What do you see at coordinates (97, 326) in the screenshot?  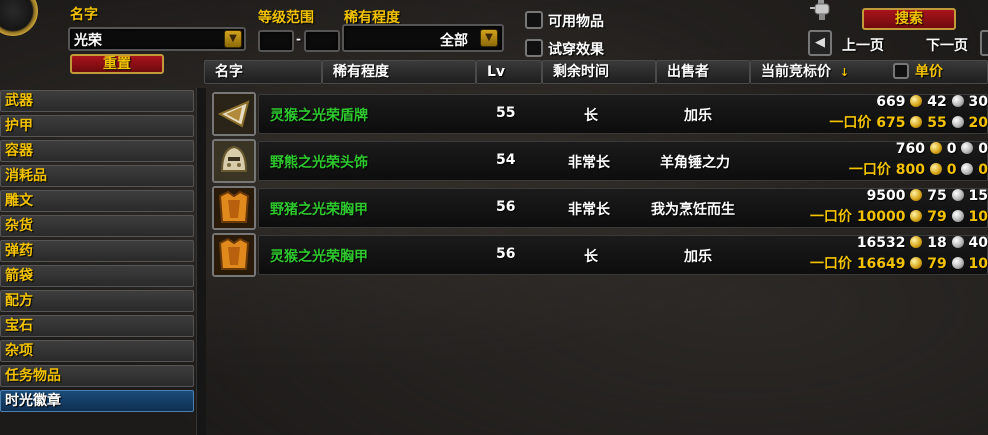 I see `sidebar-item-gems: 宝石` at bounding box center [97, 326].